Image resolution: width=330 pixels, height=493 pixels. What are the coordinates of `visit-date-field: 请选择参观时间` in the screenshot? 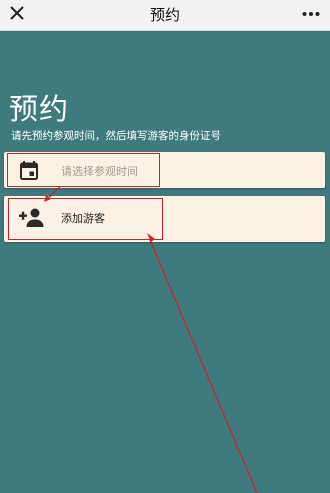 It's located at (164, 170).